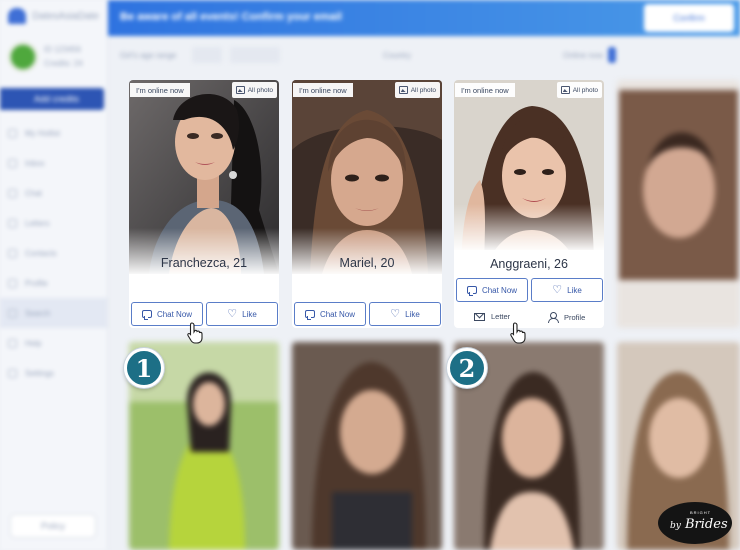  I want to click on watermark-small-text: BRIGHT, so click(701, 512).